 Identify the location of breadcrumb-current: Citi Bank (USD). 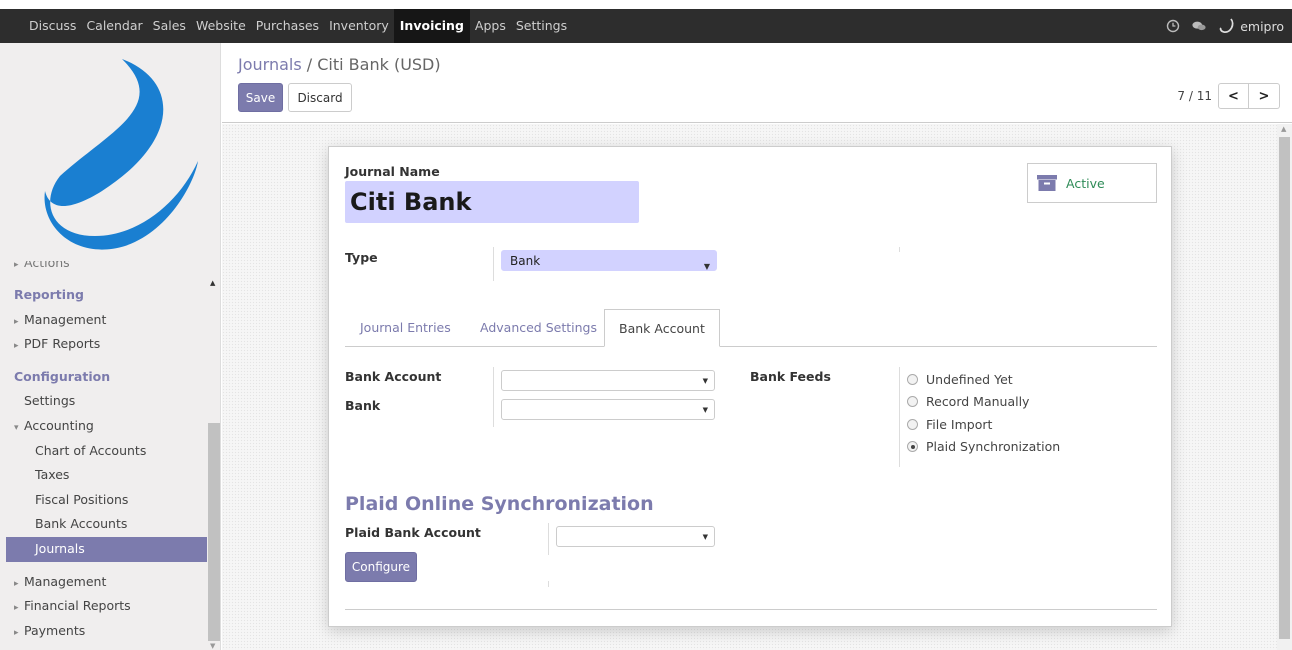
(379, 64).